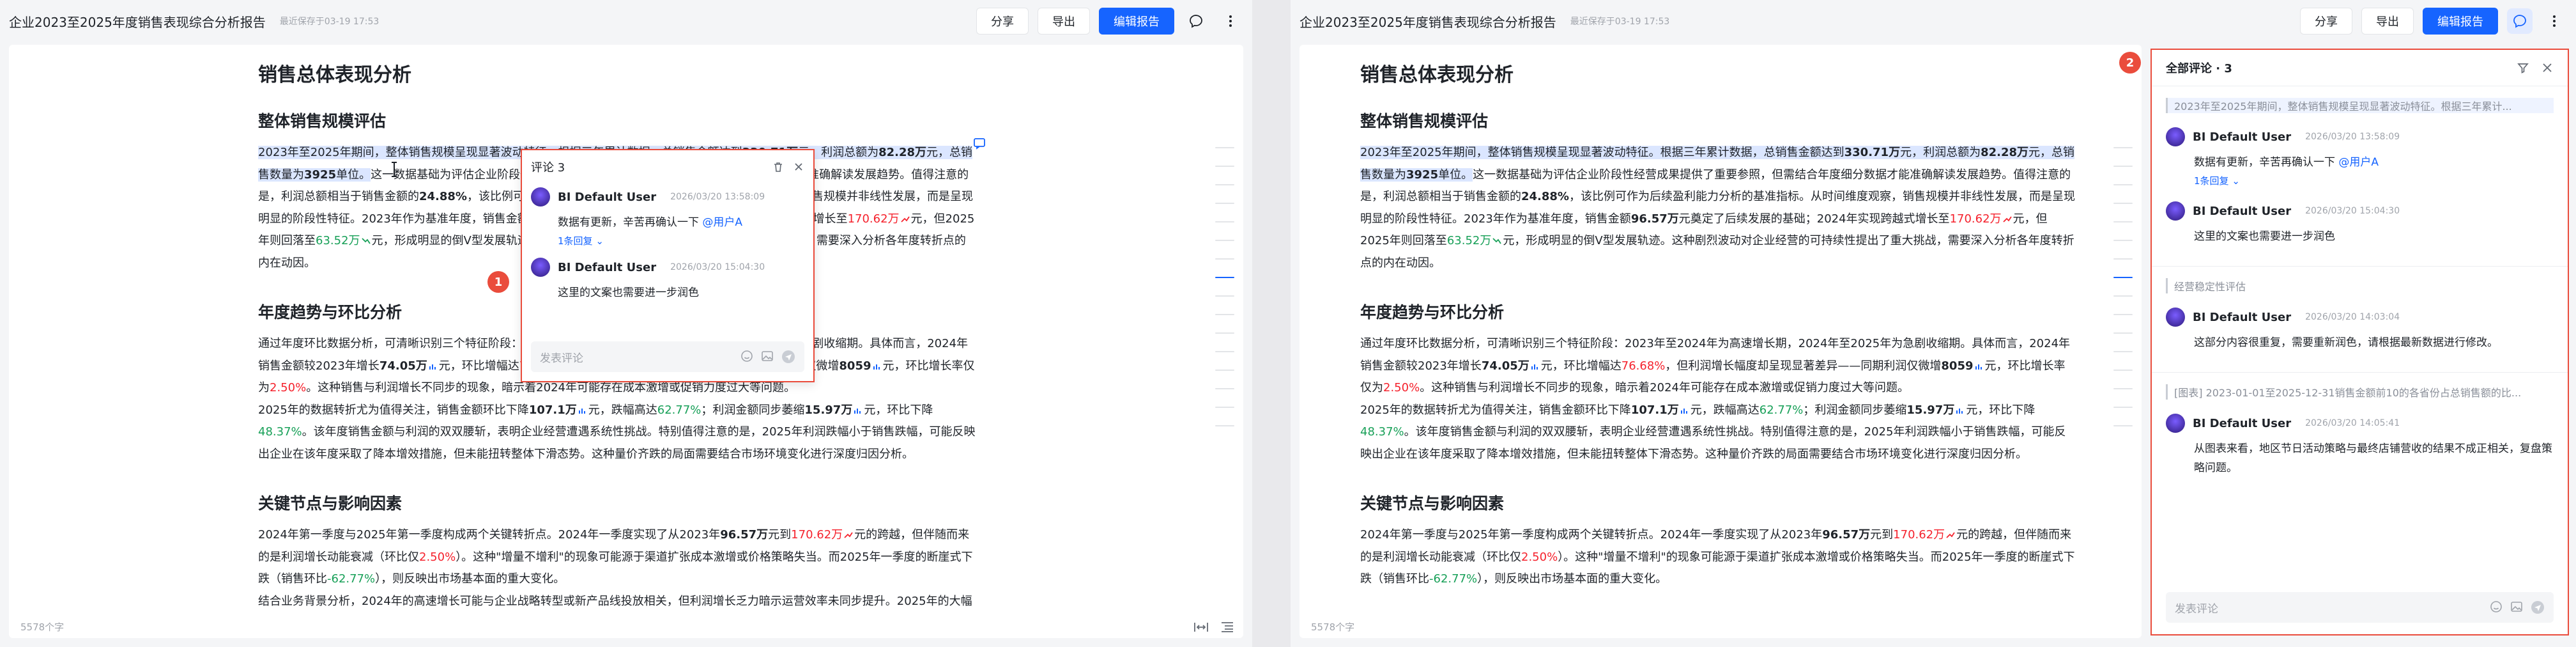 This screenshot has width=2576, height=647. Describe the element at coordinates (2130, 63) in the screenshot. I see `annotation-badge-2: 2` at that location.